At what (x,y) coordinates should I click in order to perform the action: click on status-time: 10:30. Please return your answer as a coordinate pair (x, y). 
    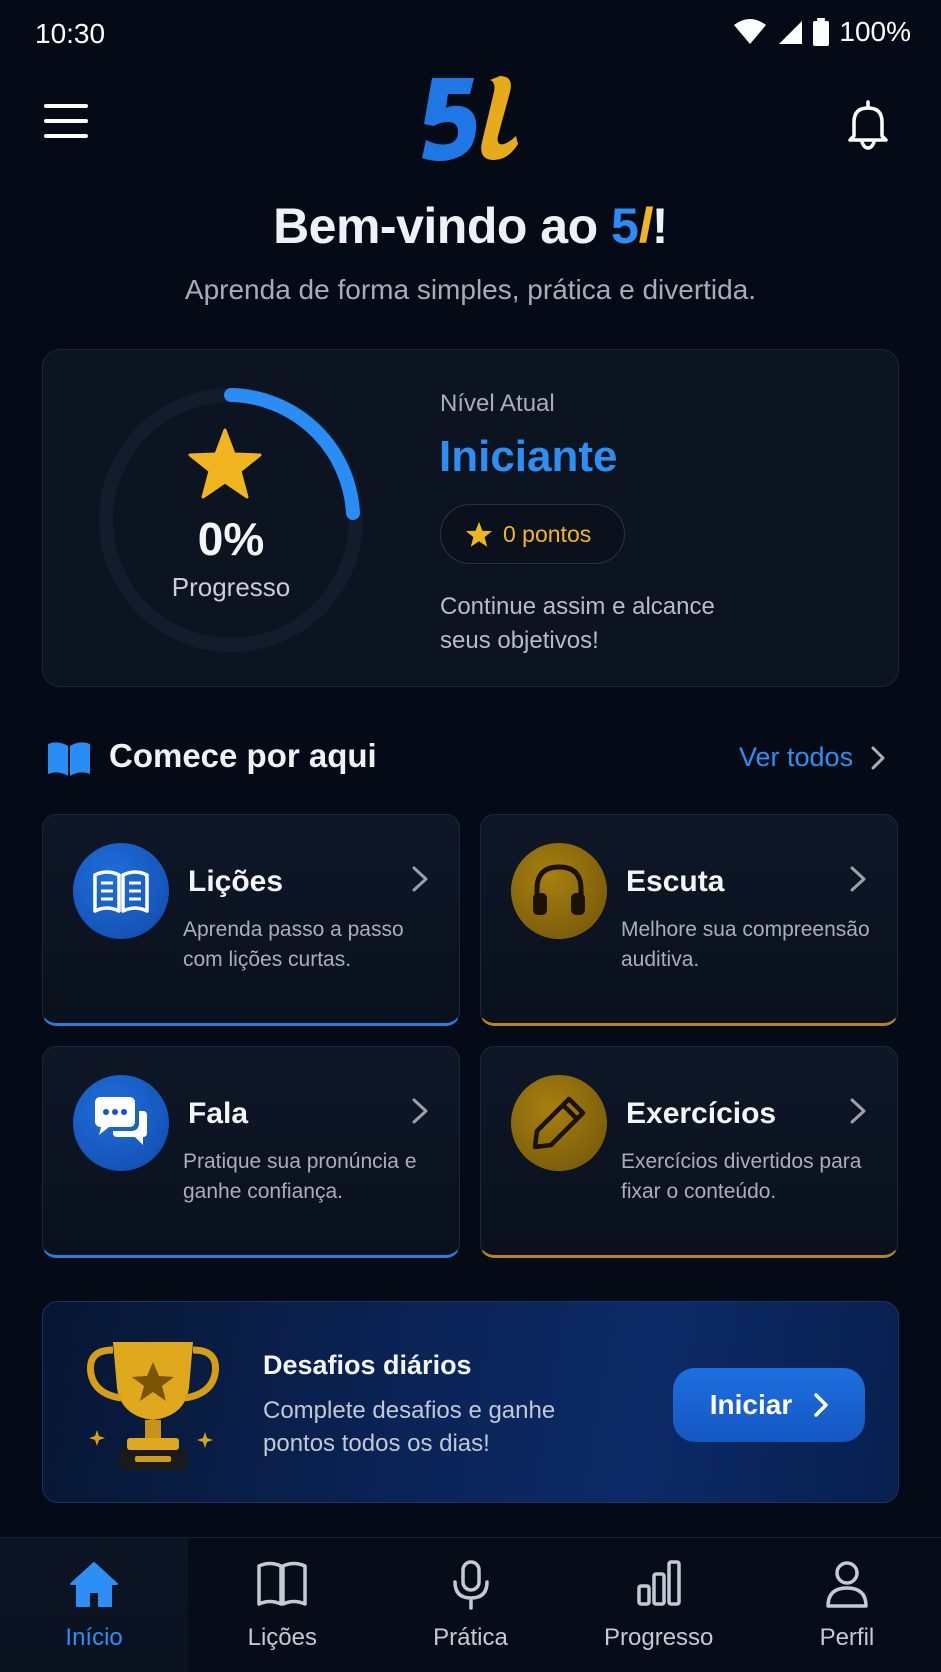
    Looking at the image, I should click on (70, 33).